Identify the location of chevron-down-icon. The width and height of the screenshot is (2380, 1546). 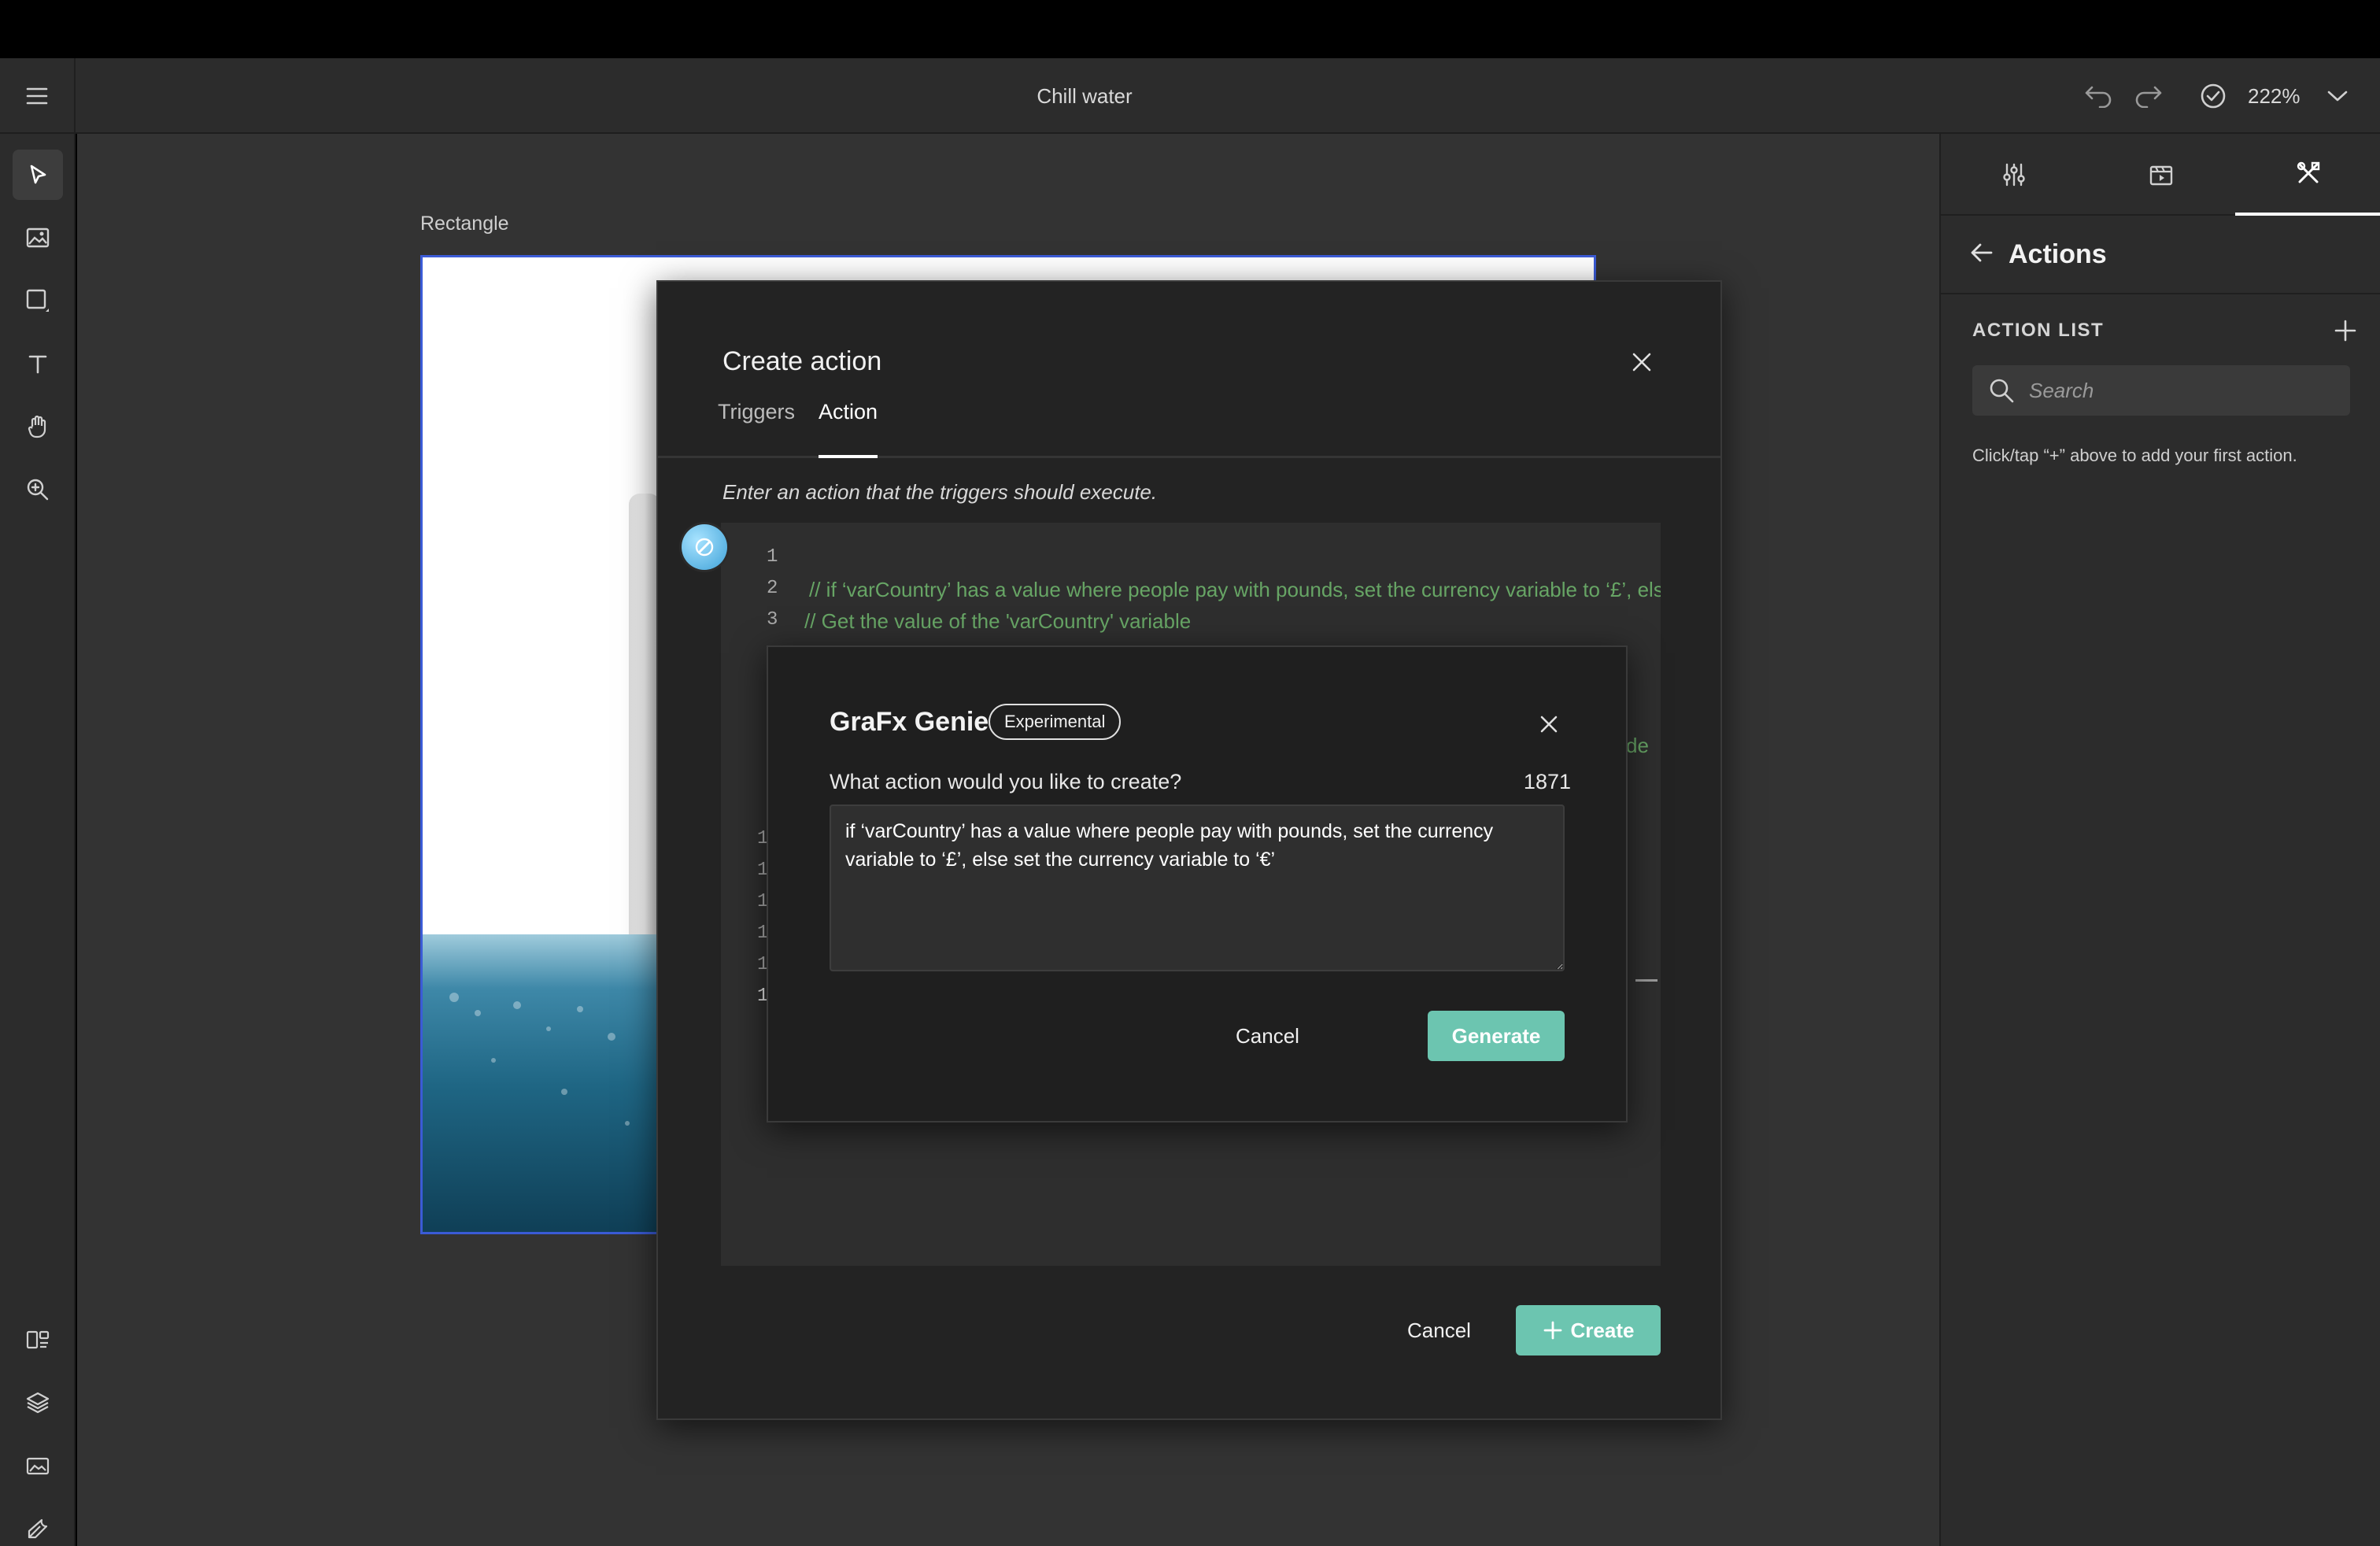
(2337, 96).